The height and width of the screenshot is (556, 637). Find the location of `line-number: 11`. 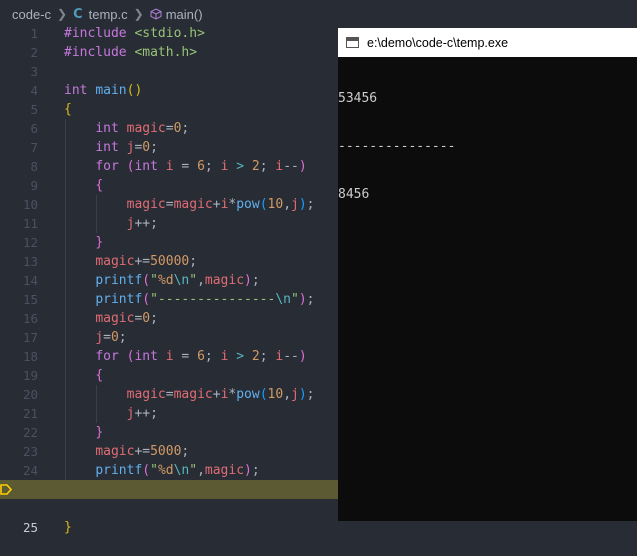

line-number: 11 is located at coordinates (30, 223).